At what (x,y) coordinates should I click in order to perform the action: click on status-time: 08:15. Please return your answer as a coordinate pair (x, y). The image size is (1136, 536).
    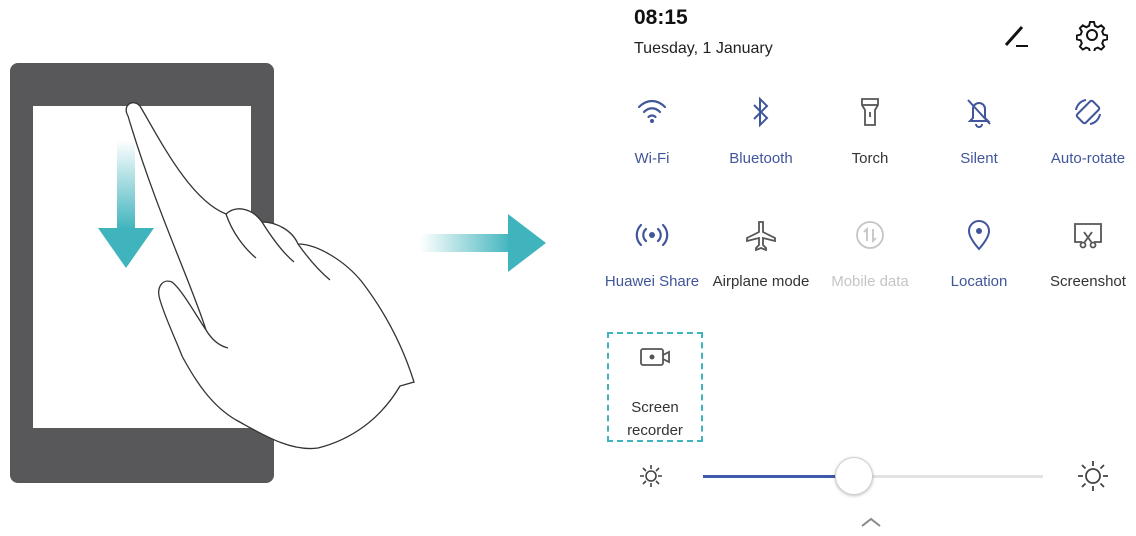
    Looking at the image, I should click on (661, 17).